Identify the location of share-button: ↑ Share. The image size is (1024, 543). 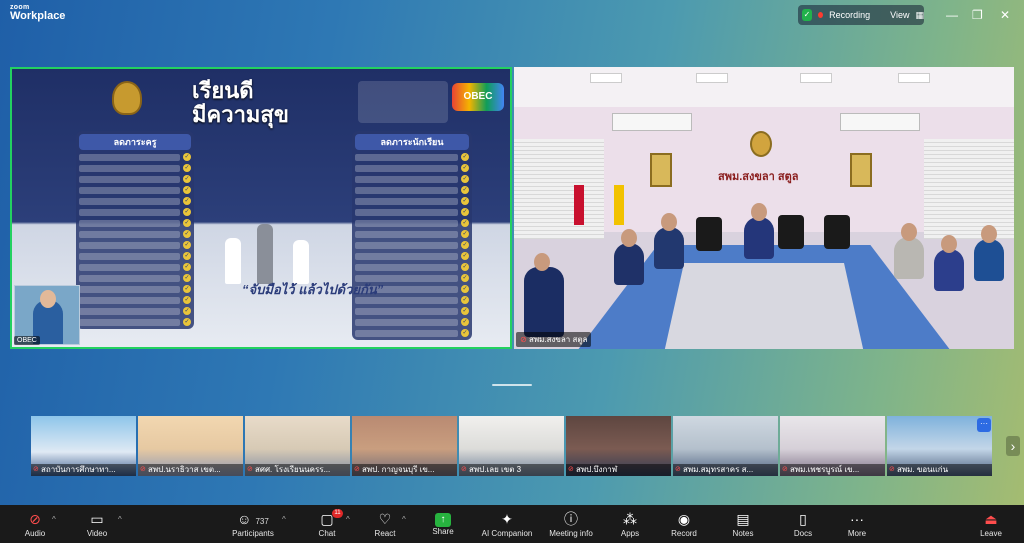
(443, 524).